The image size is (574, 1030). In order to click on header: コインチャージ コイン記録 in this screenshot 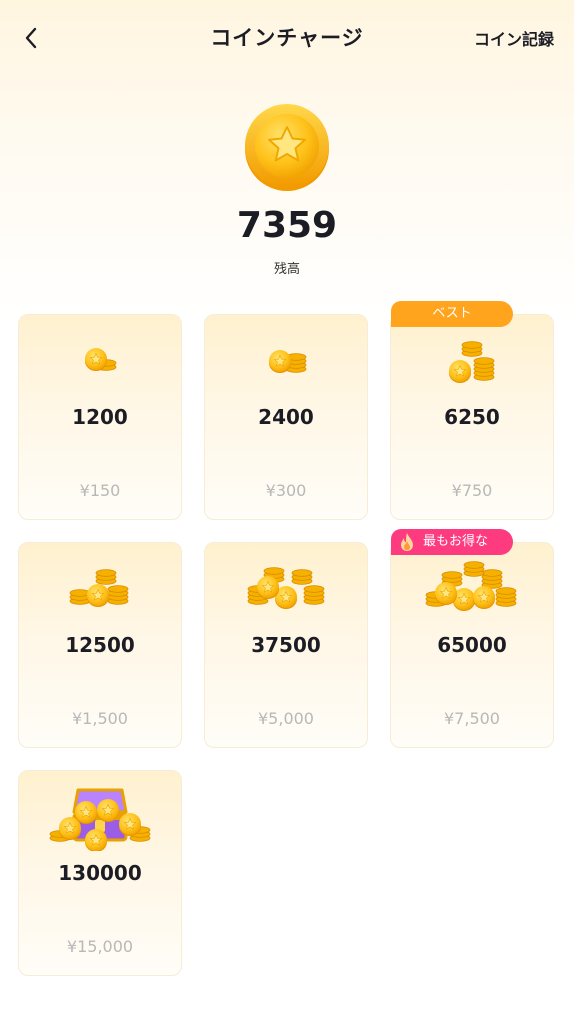, I will do `click(287, 36)`.